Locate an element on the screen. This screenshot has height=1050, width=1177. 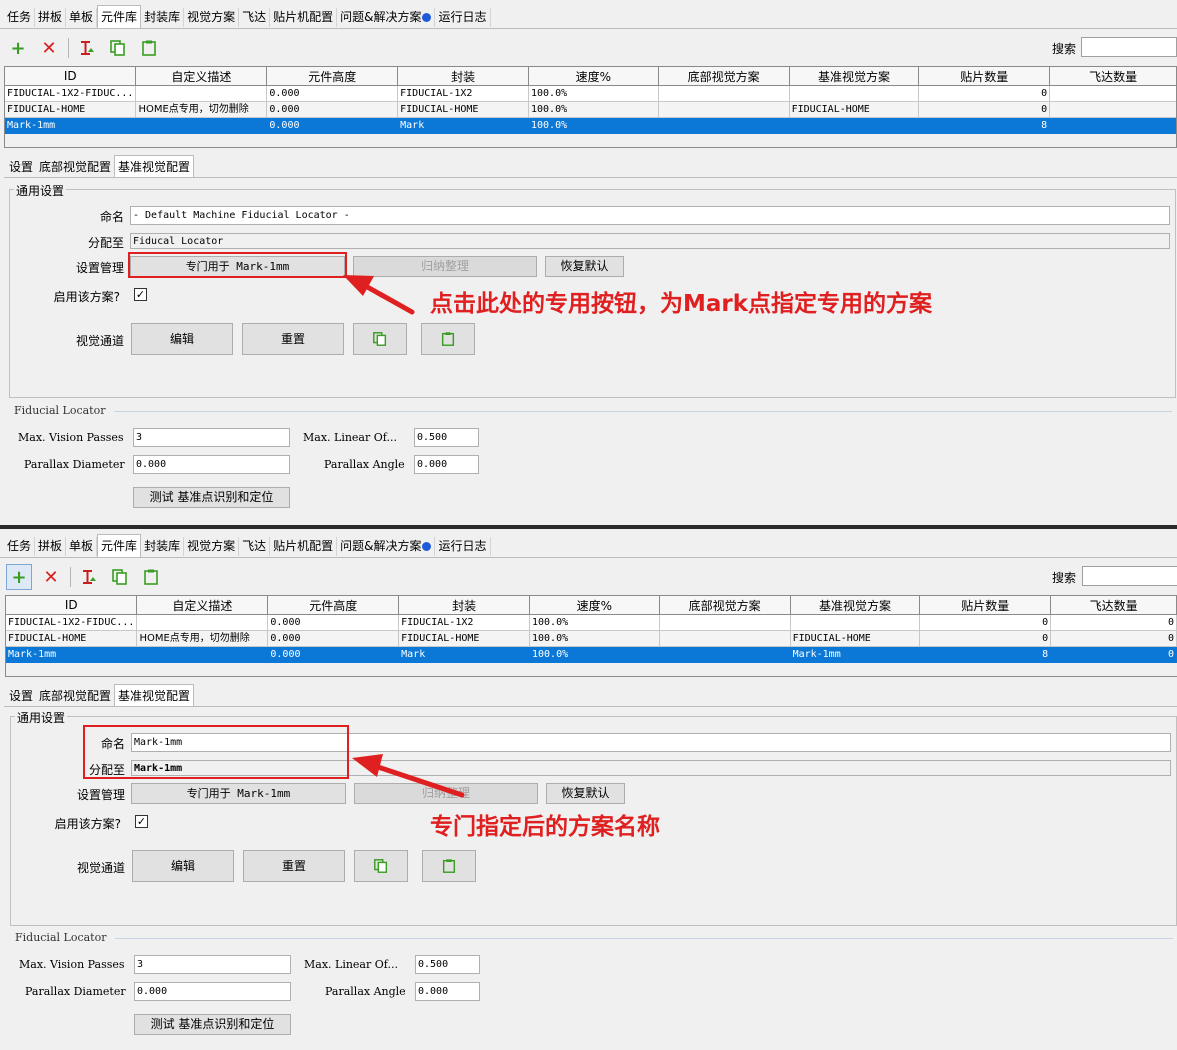
cell-description: HOME点专用，切勿删除 is located at coordinates (201, 109).